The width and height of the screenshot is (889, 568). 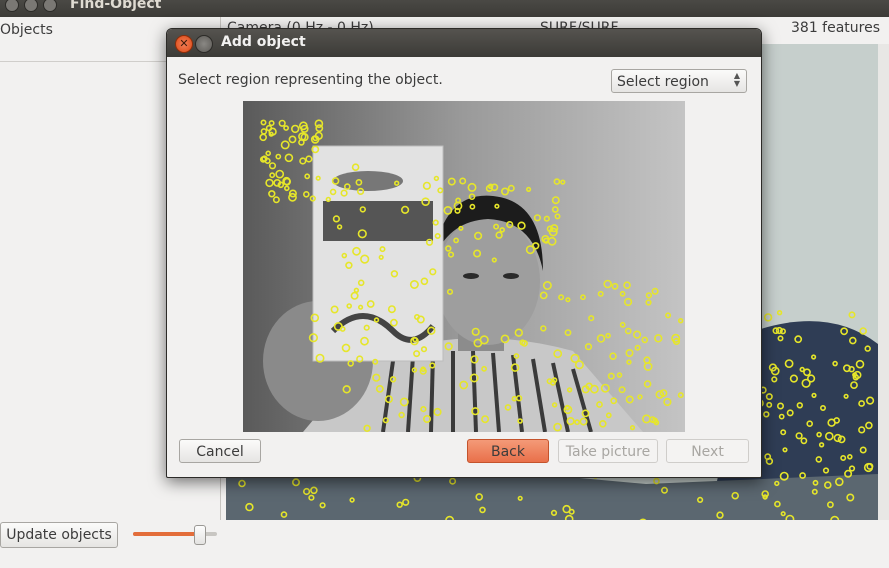 What do you see at coordinates (444, 8) in the screenshot?
I see `main-titlebar: Find-Object` at bounding box center [444, 8].